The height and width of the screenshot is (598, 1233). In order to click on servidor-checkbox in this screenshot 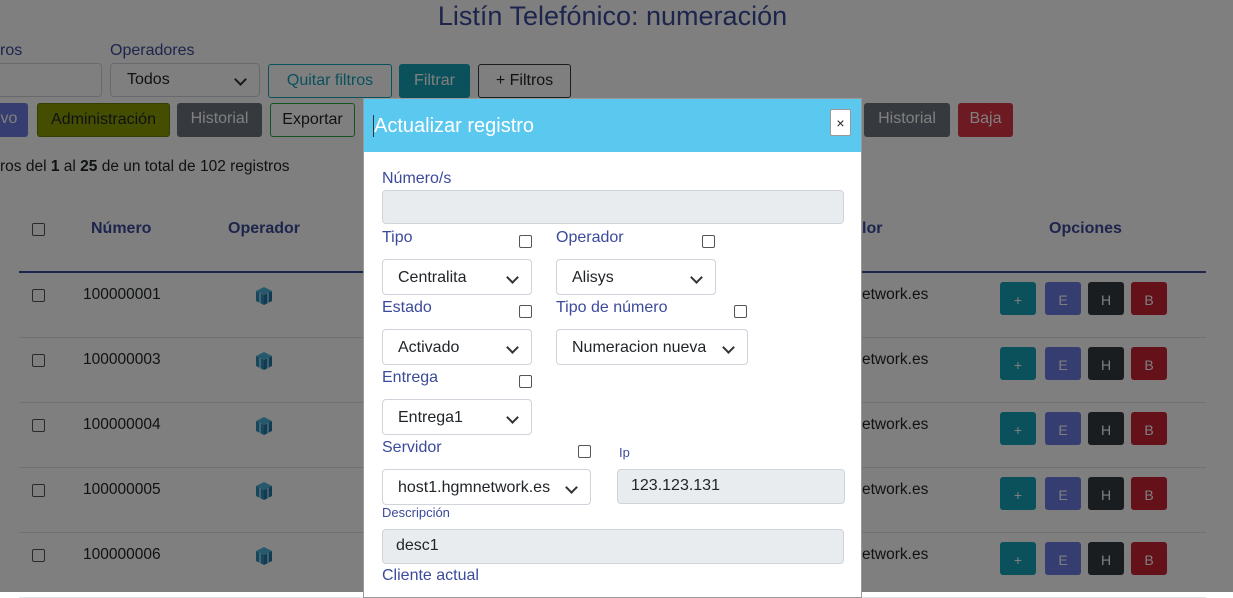, I will do `click(584, 451)`.